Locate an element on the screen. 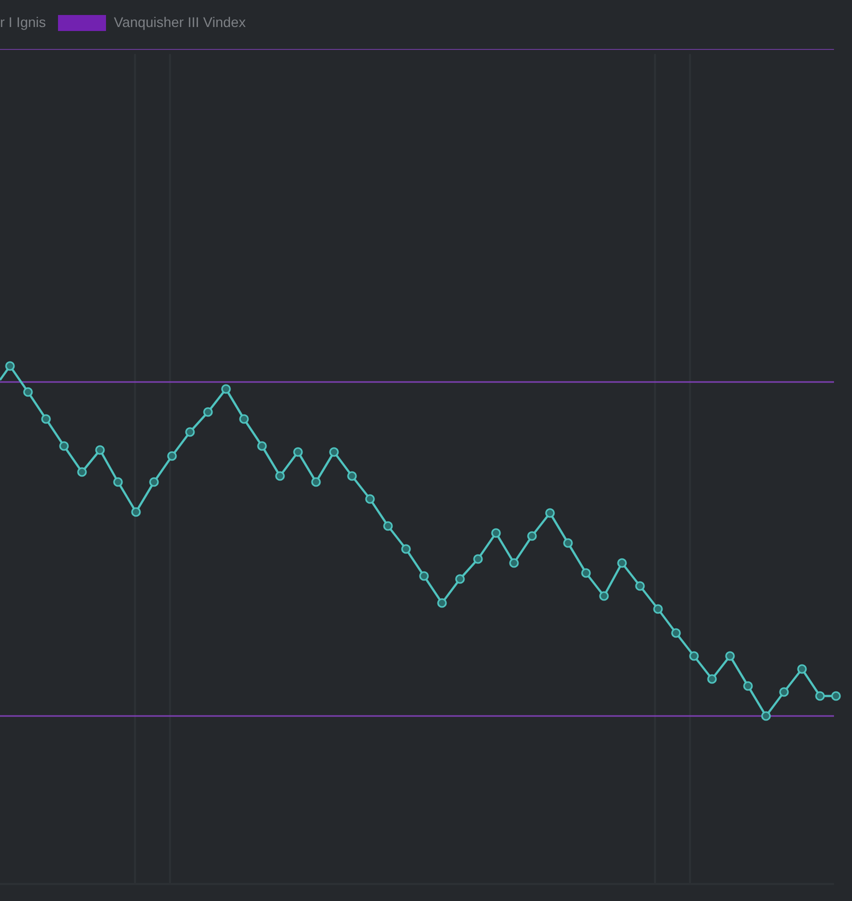  legend-label: r I Ignis is located at coordinates (23, 22).